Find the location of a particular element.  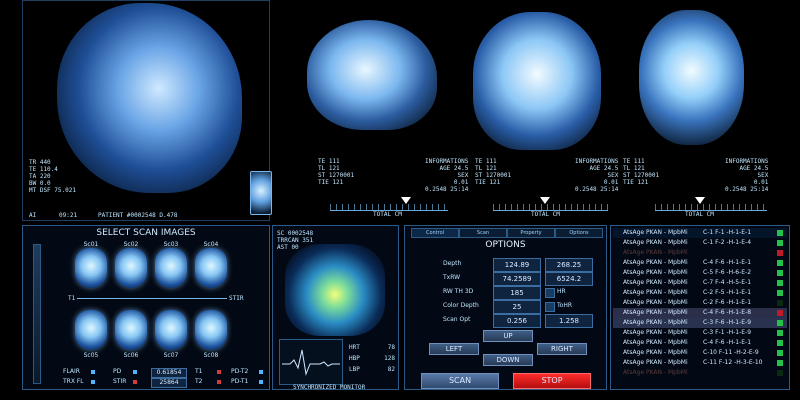

scan1-scale-label: TOTAL CM is located at coordinates (387, 214).